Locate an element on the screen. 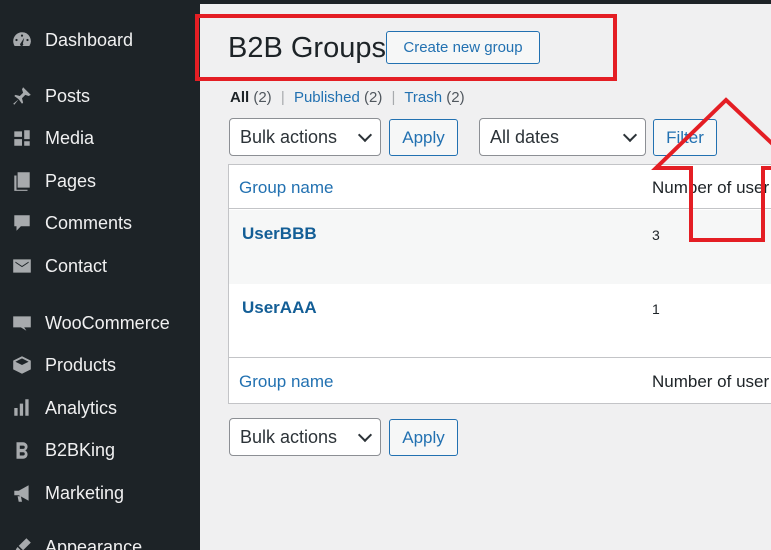 The height and width of the screenshot is (550, 771). comment-icon is located at coordinates (22, 223).